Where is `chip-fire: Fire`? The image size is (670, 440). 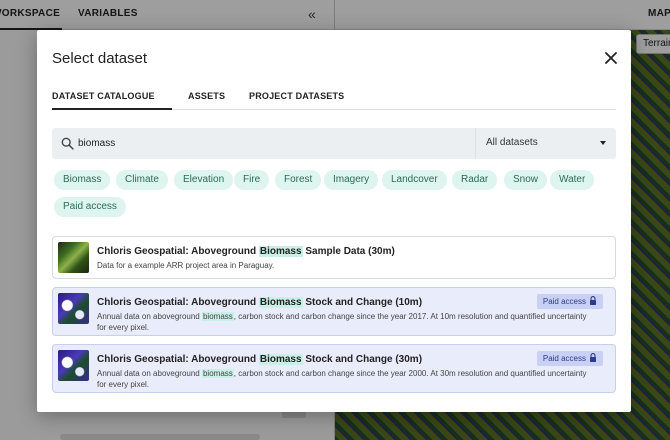
chip-fire: Fire is located at coordinates (252, 180).